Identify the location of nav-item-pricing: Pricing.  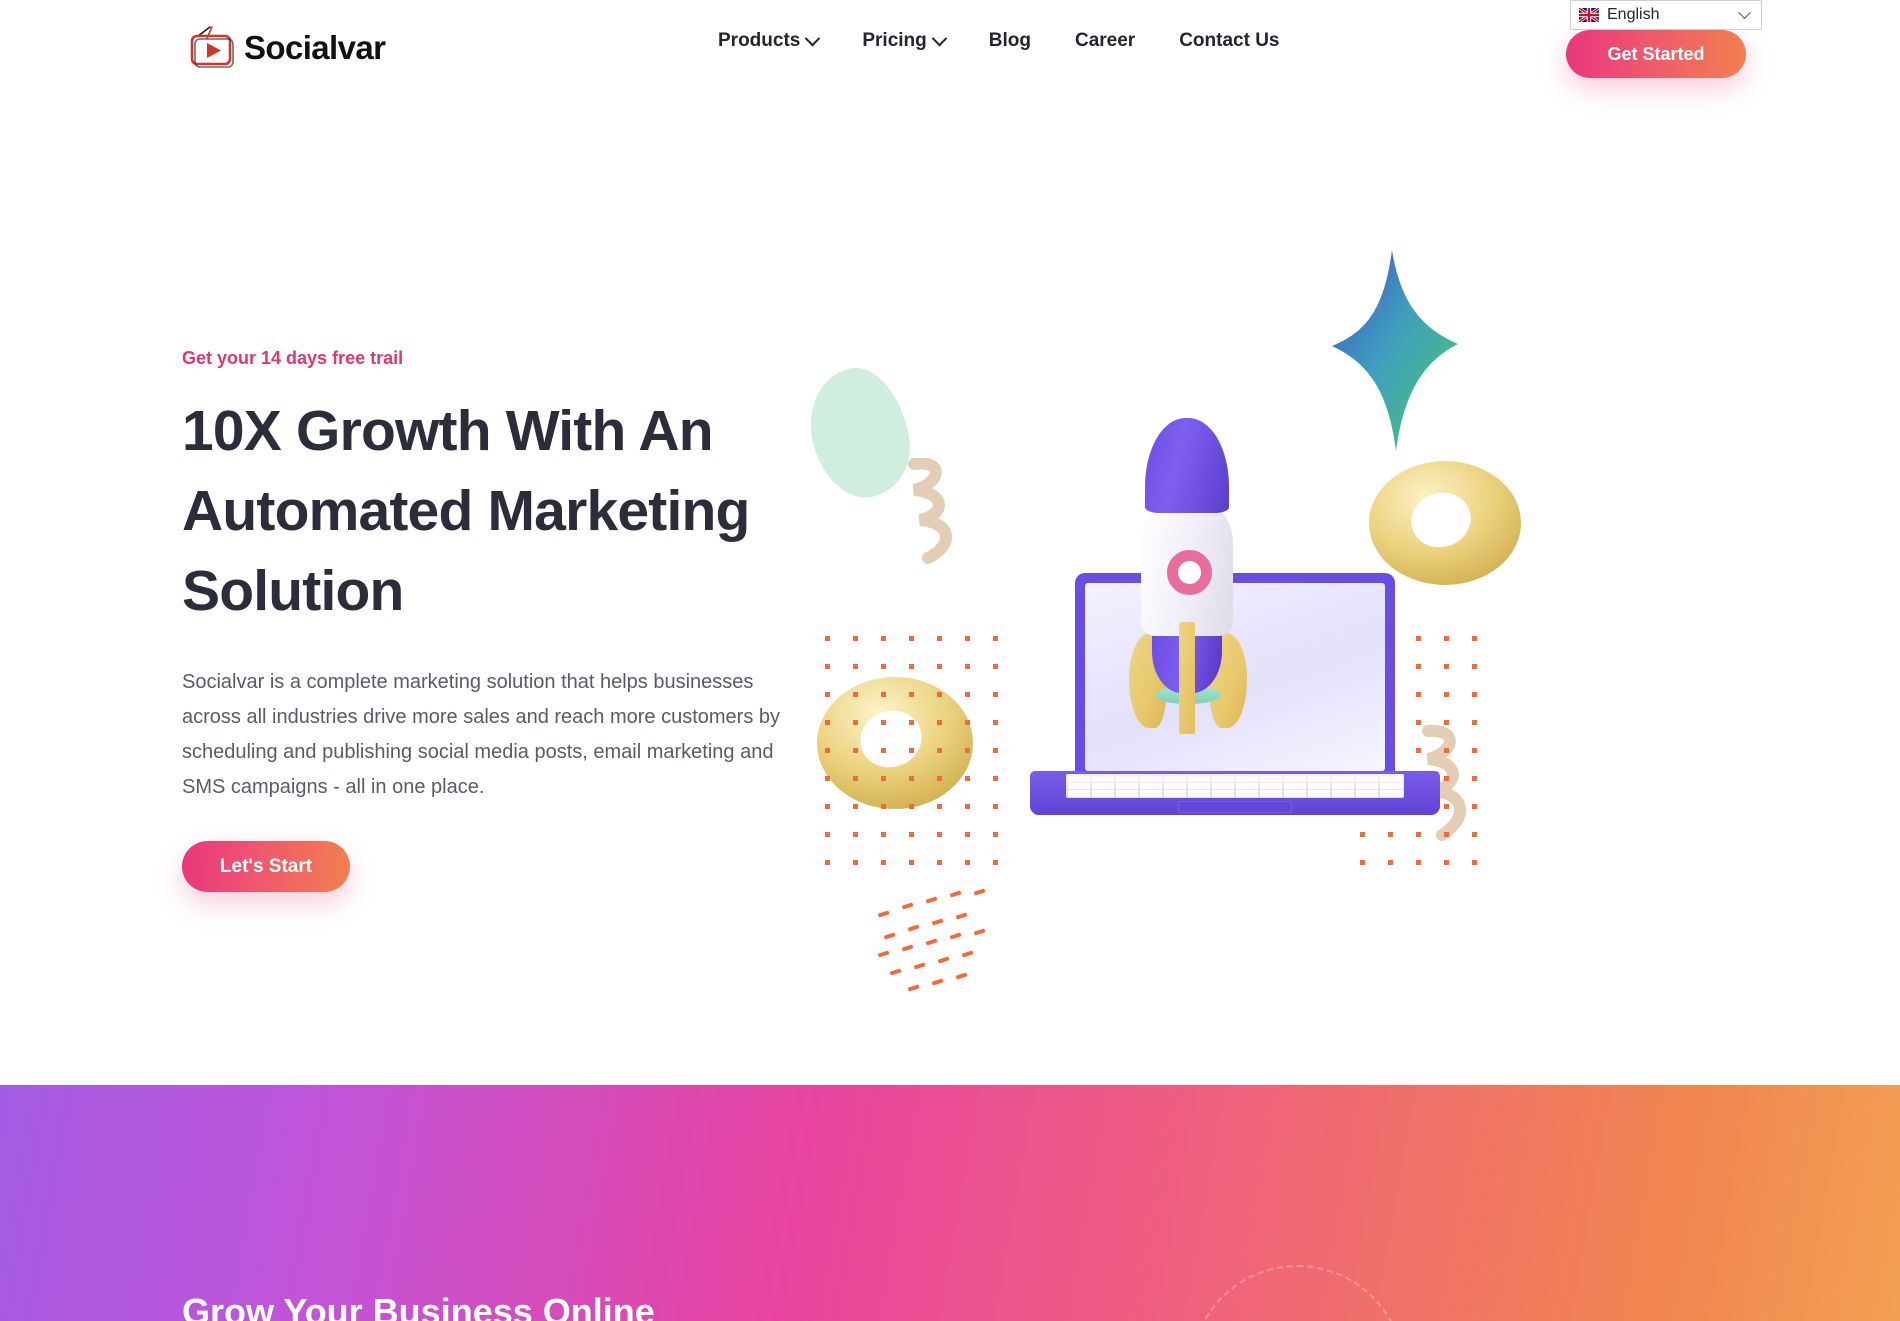
(905, 41).